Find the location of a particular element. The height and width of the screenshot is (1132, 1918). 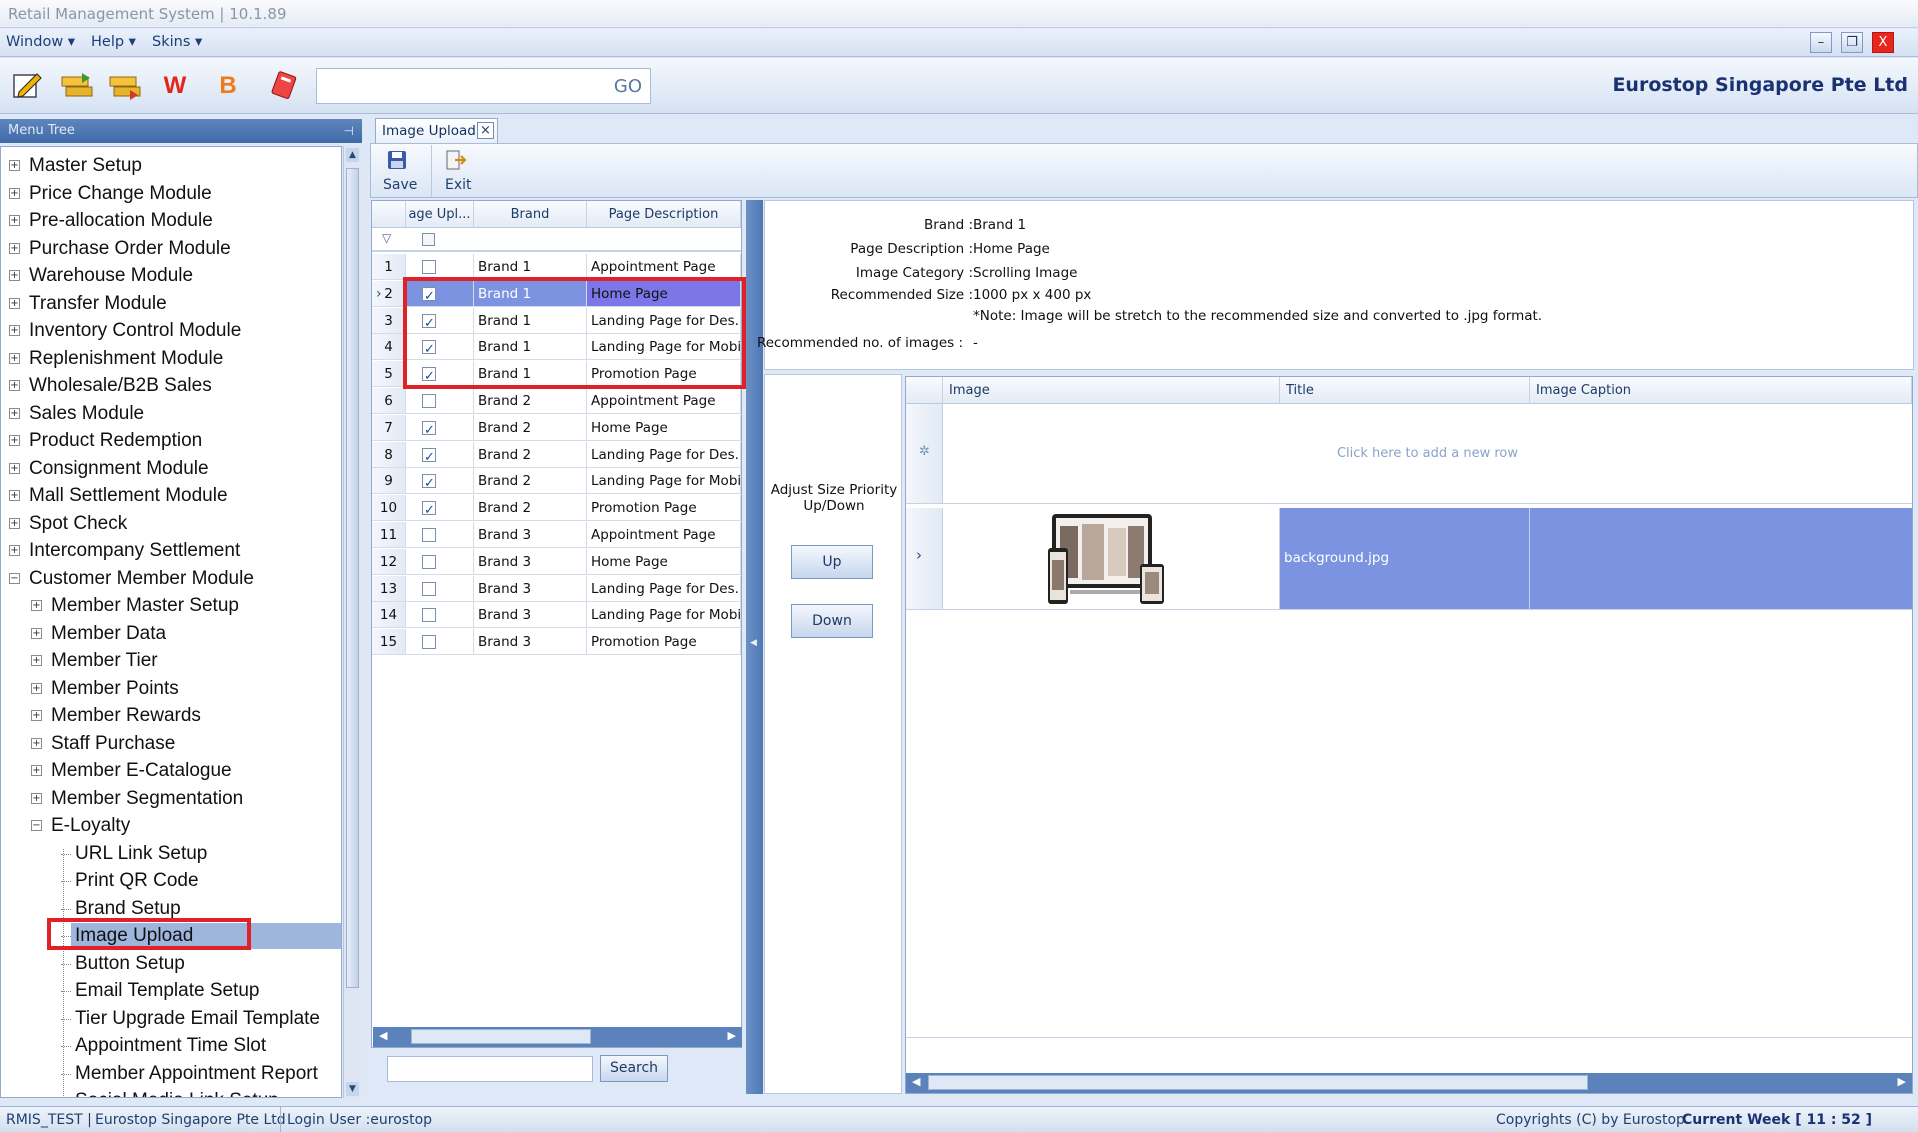

collapse-icon: − is located at coordinates (14, 578).